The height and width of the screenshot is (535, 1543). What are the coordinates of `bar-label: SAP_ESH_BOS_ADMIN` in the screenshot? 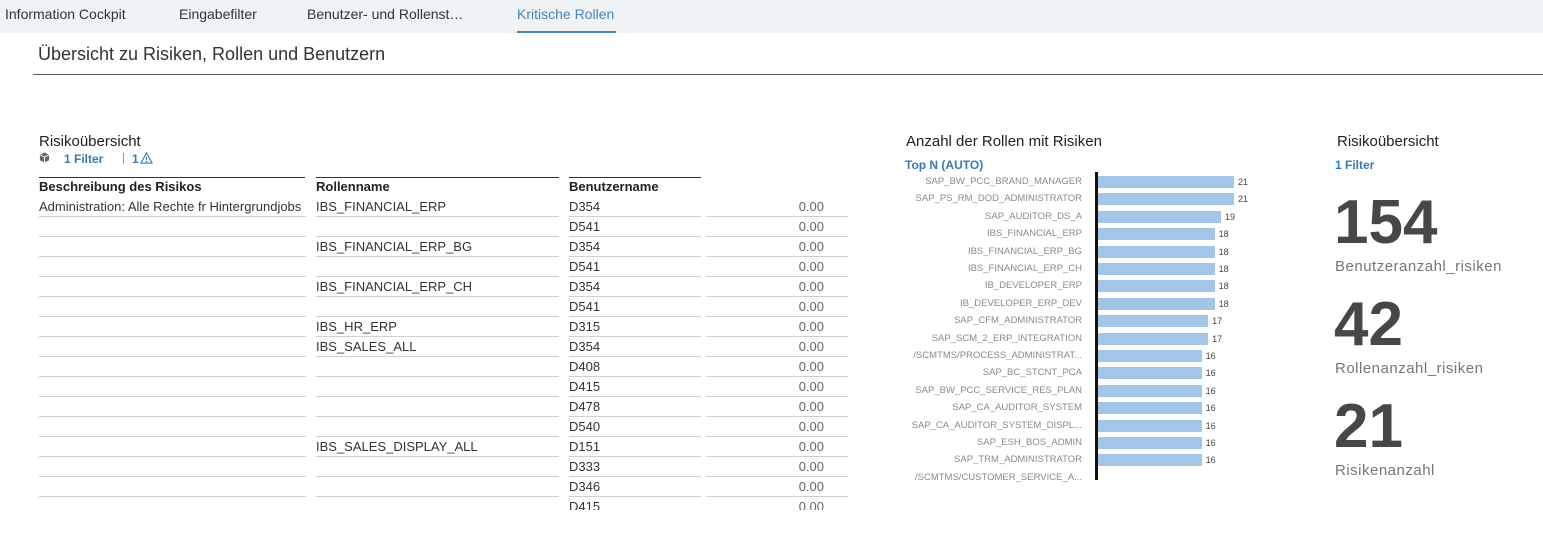 It's located at (1029, 442).